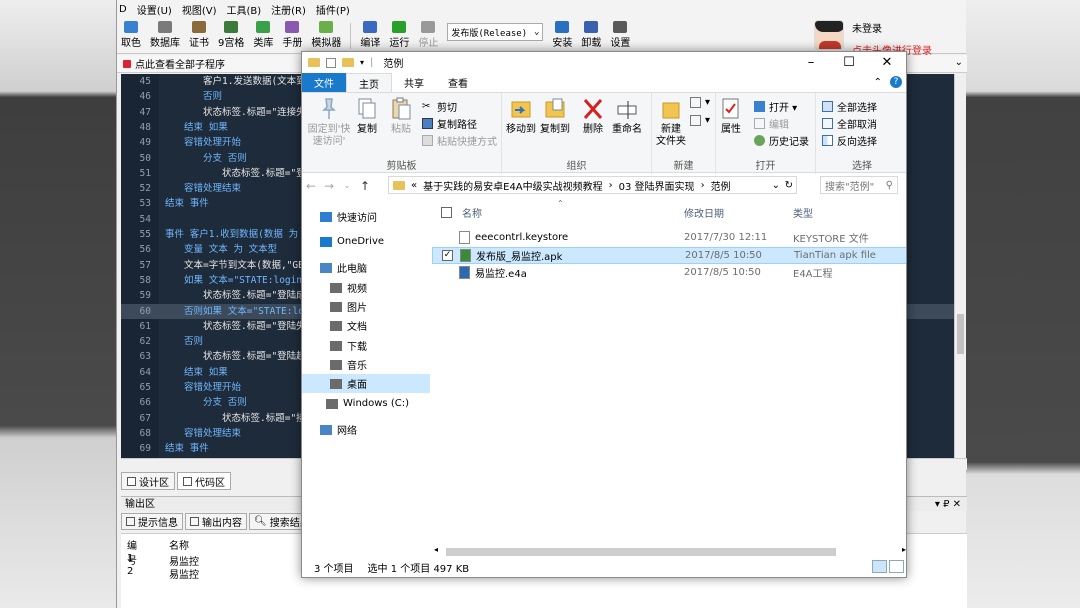 This screenshot has width=1080, height=608. What do you see at coordinates (370, 35) in the screenshot?
I see `toolbar-button: 编译` at bounding box center [370, 35].